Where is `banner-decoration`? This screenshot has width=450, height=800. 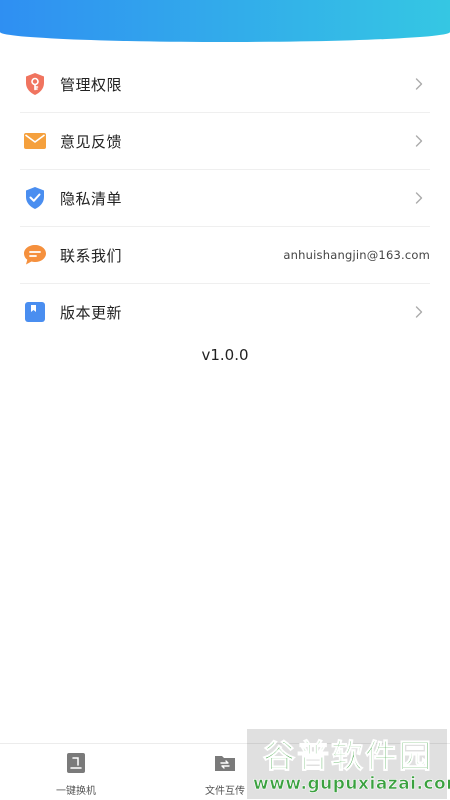 banner-decoration is located at coordinates (103, 2).